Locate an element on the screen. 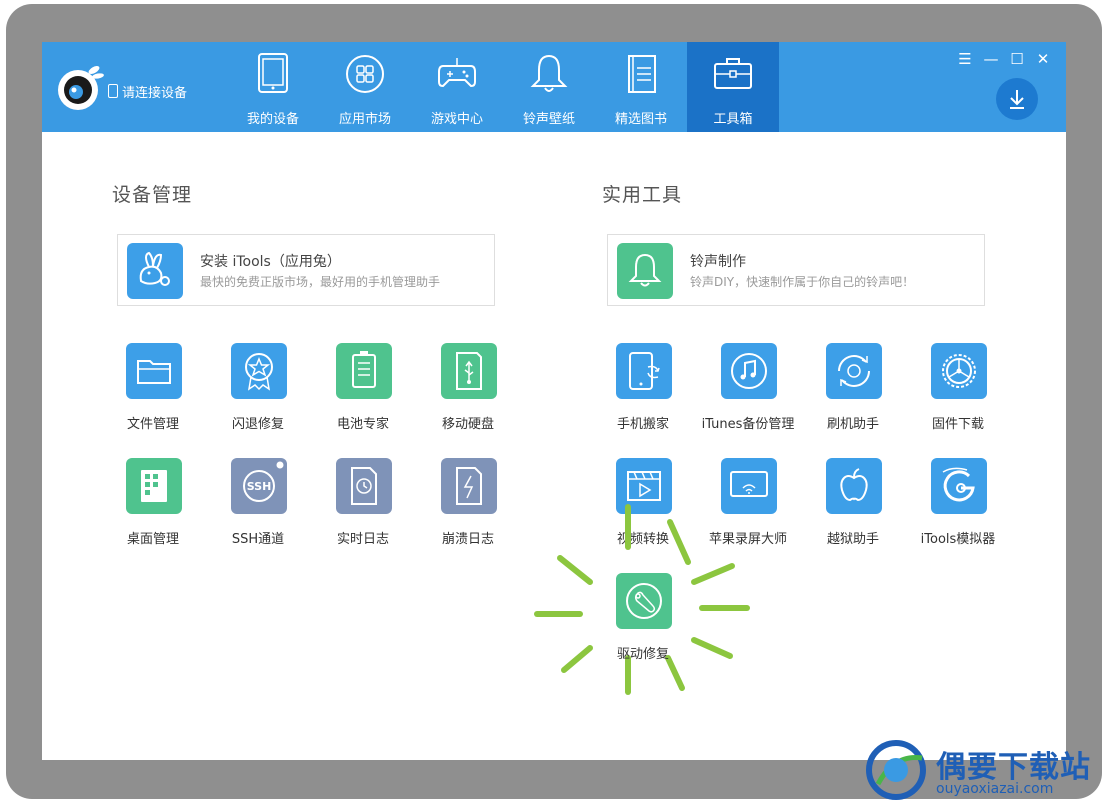 The width and height of the screenshot is (1108, 803). highlight-rays is located at coordinates (642, 599).